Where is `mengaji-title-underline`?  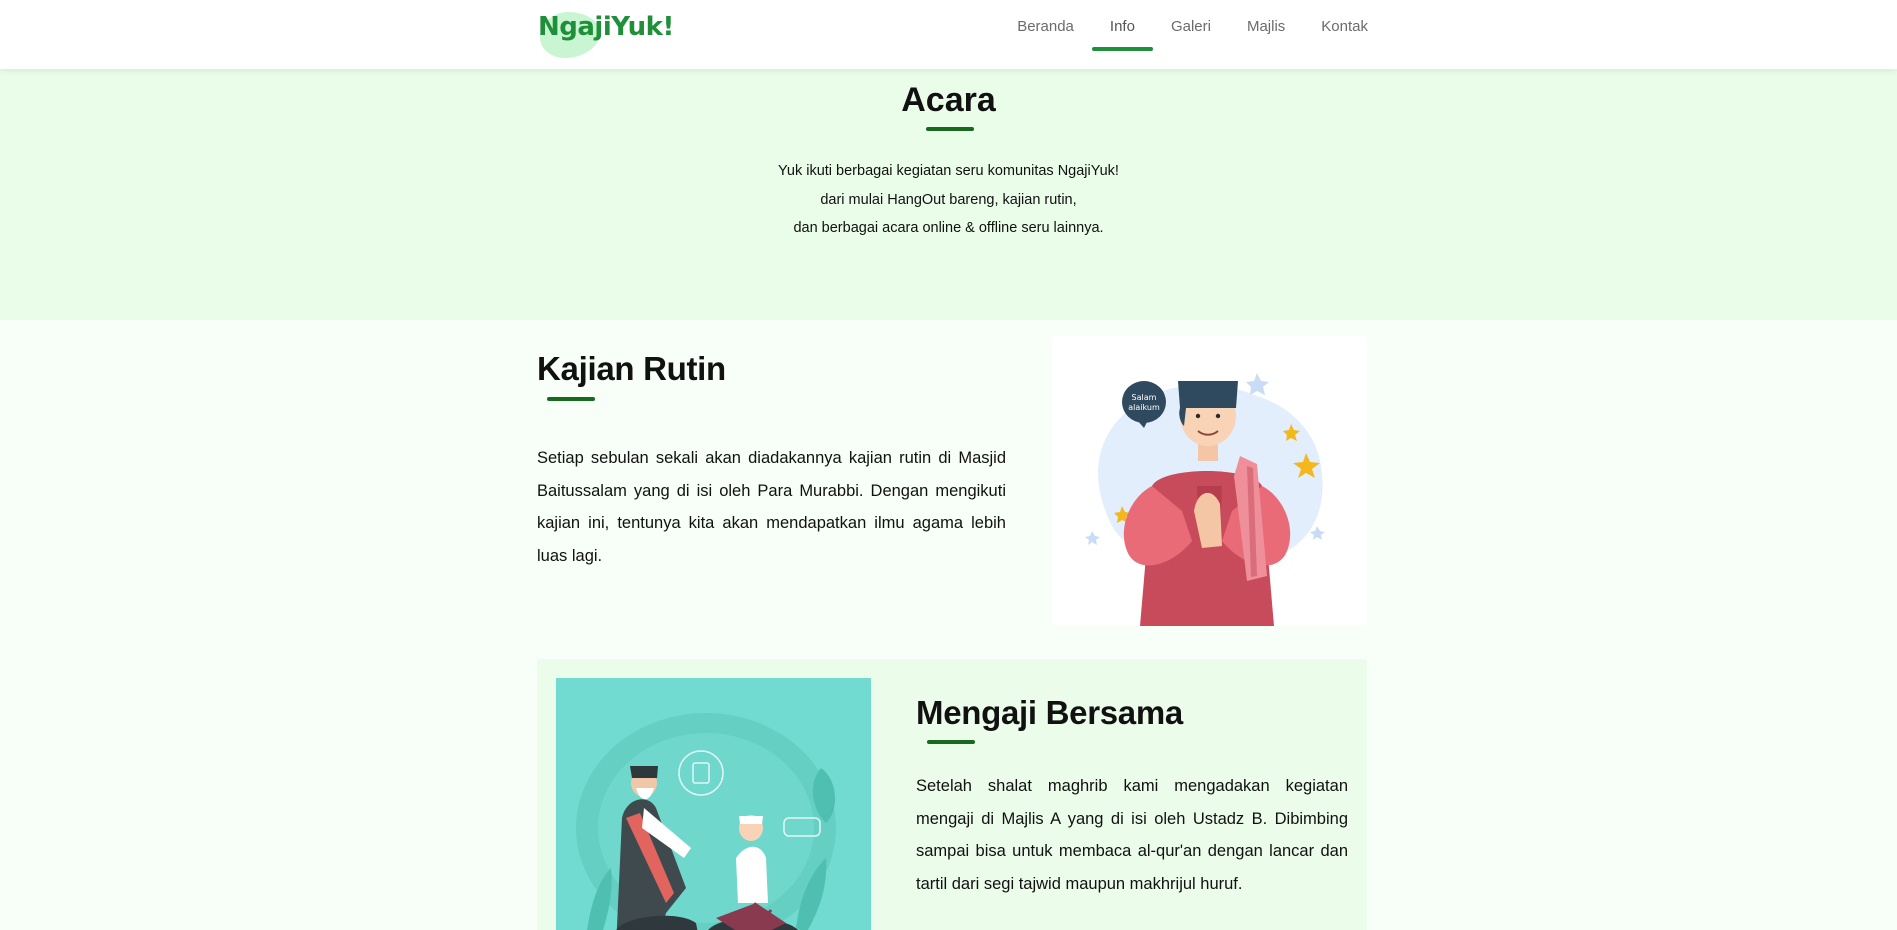 mengaji-title-underline is located at coordinates (951, 742).